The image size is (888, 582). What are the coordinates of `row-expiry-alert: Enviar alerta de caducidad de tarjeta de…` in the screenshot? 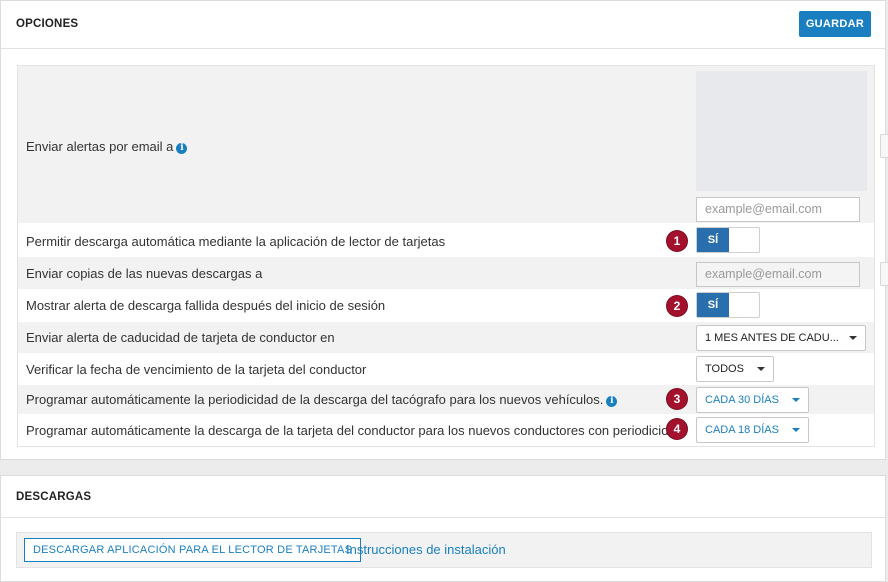 It's located at (446, 337).